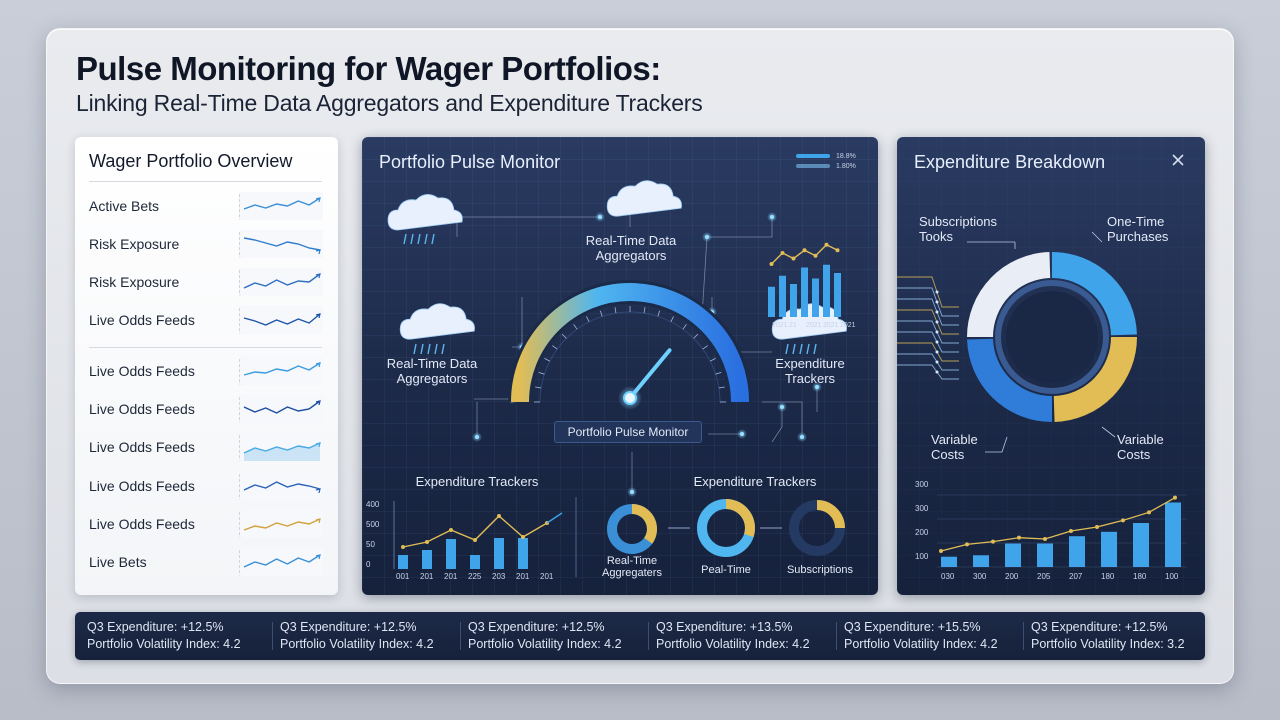  What do you see at coordinates (628, 432) in the screenshot?
I see `gauge-label: Portfolio Pulse Monitor` at bounding box center [628, 432].